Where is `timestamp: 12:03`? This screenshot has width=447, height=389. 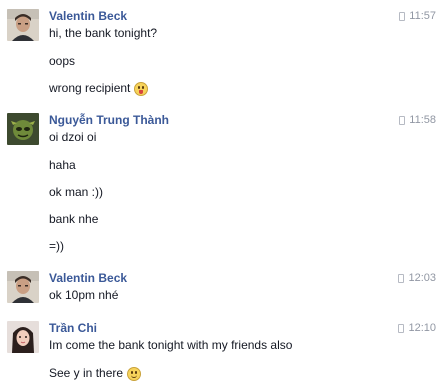
timestamp: 12:03 is located at coordinates (417, 278).